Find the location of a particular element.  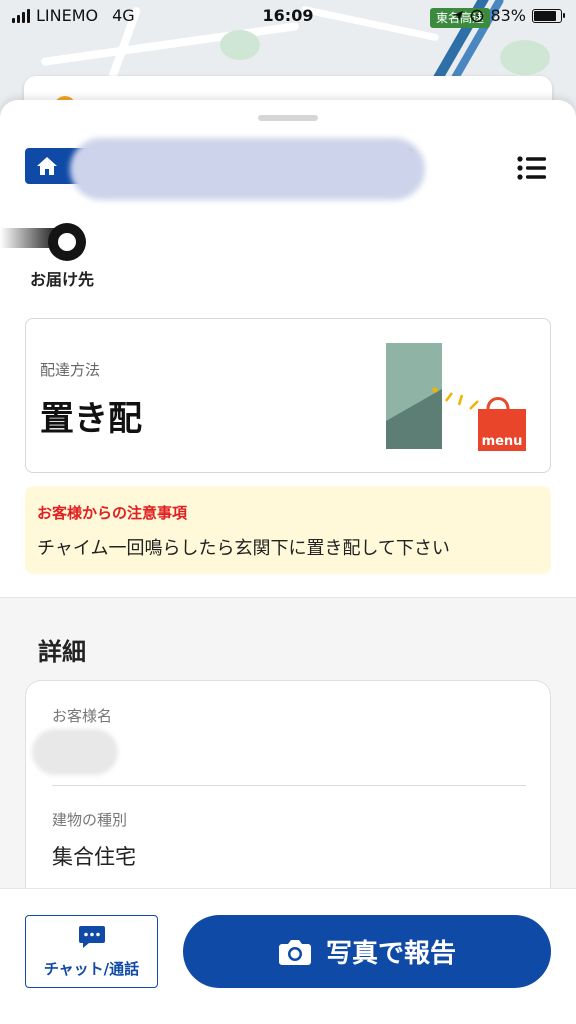

destination-label: お届け先 is located at coordinates (62, 279).